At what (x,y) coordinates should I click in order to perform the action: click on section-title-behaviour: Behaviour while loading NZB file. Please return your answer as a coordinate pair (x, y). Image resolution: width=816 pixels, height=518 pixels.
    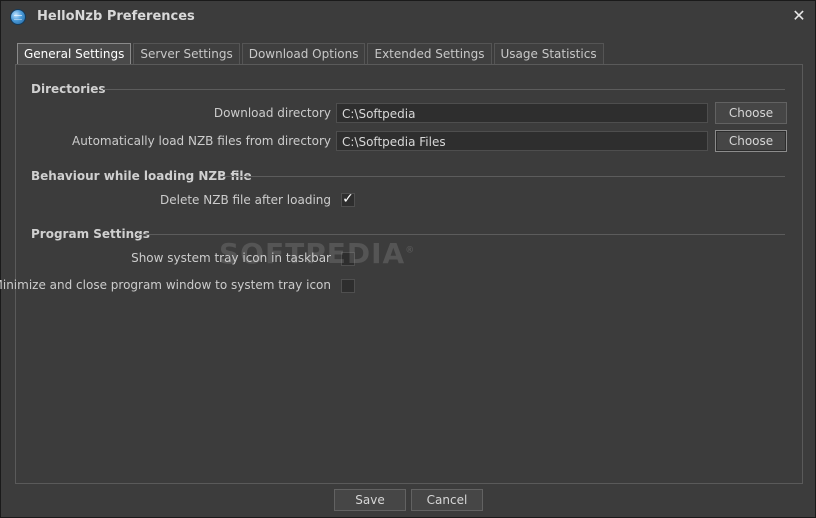
    Looking at the image, I should click on (141, 176).